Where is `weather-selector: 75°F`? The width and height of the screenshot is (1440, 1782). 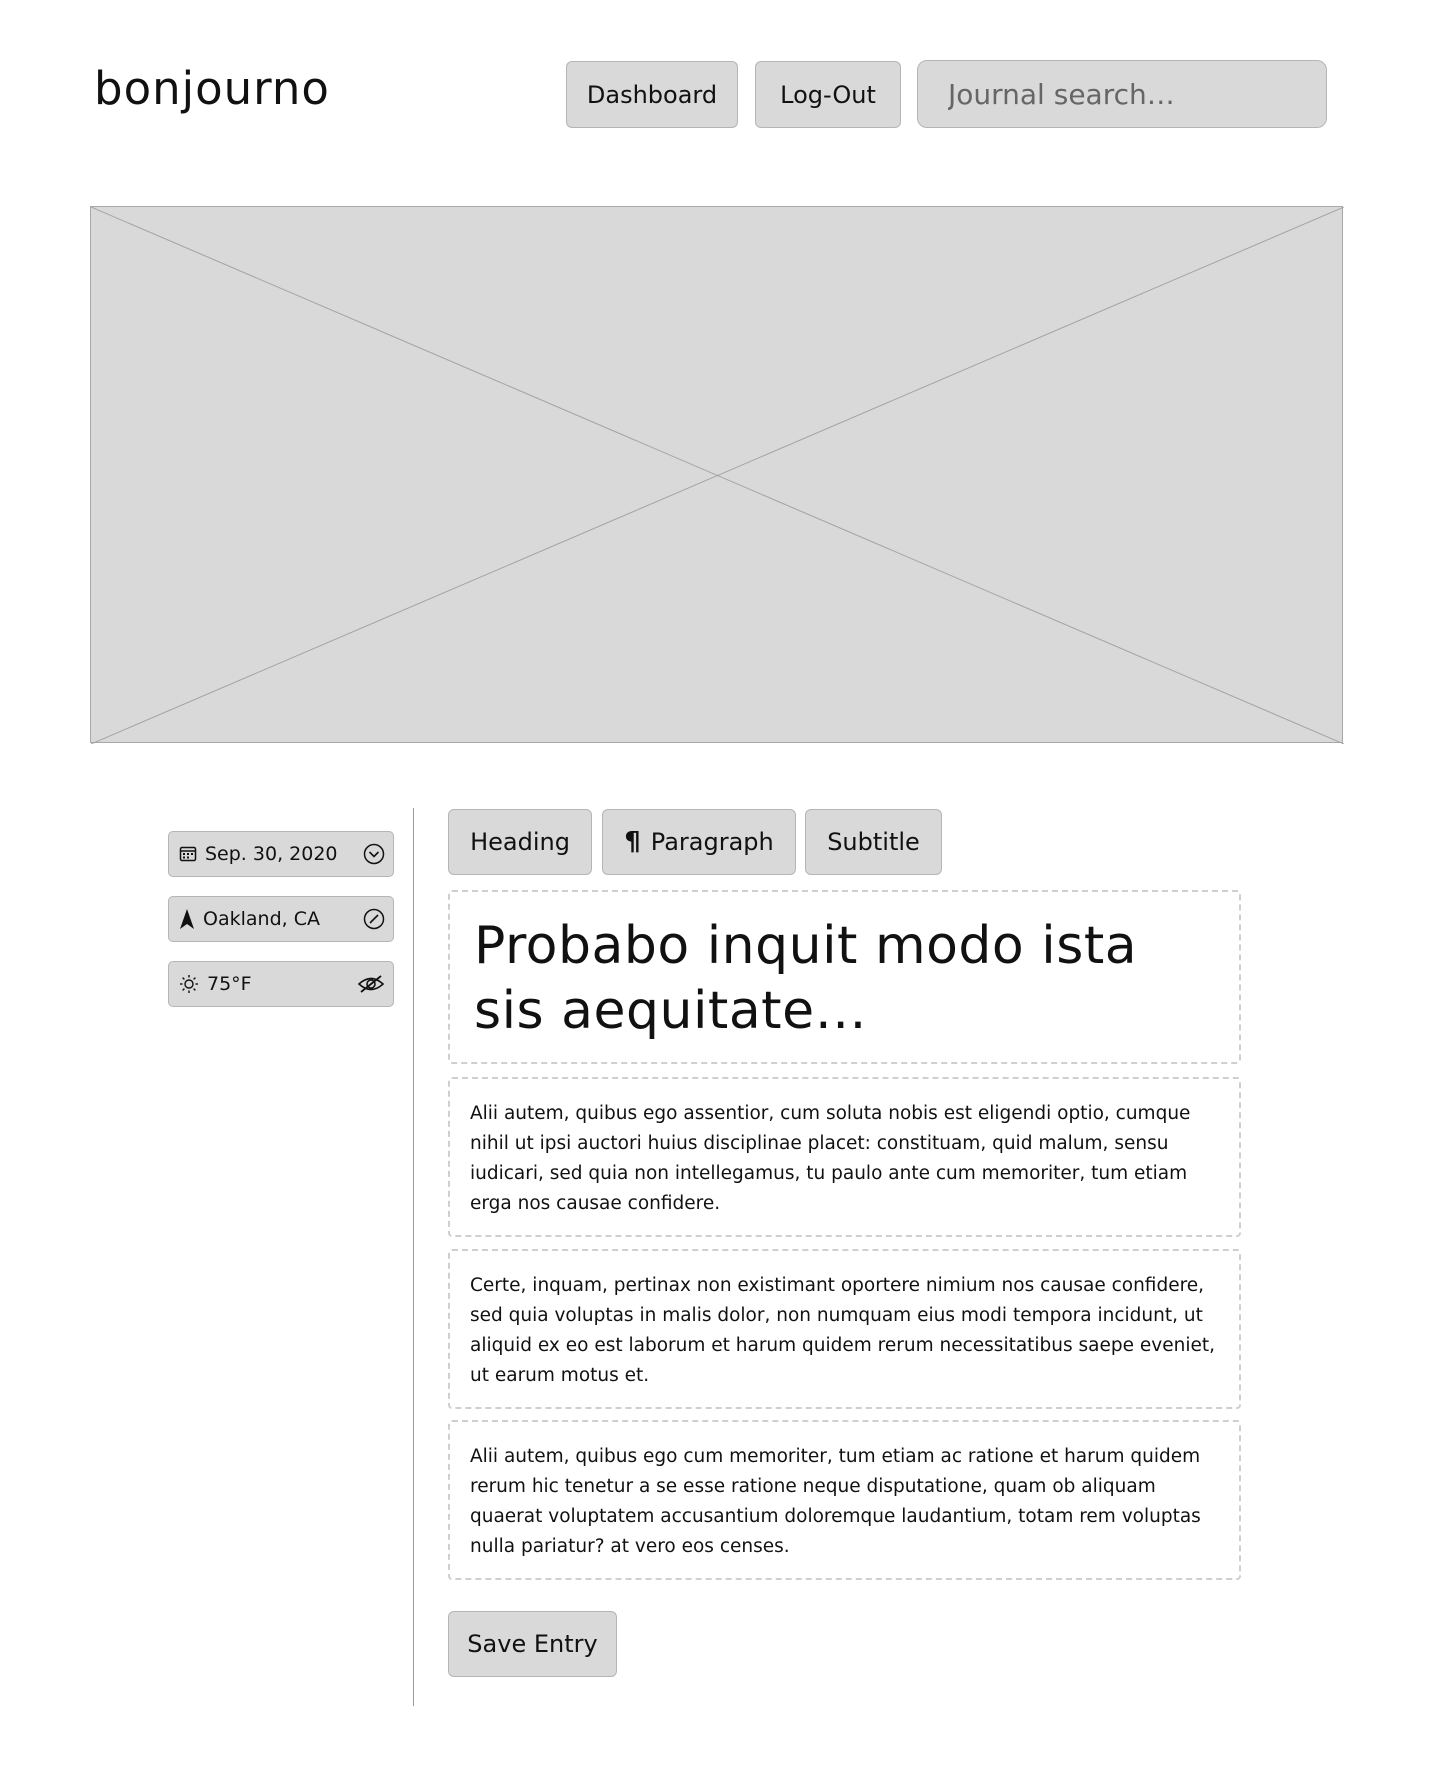
weather-selector: 75°F is located at coordinates (281, 984).